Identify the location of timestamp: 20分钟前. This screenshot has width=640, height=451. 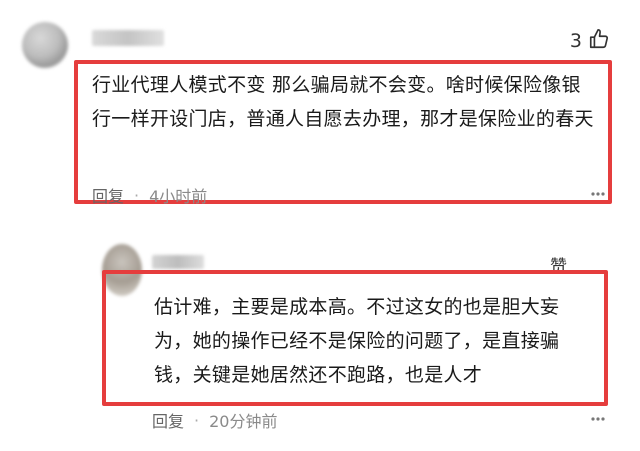
(243, 421).